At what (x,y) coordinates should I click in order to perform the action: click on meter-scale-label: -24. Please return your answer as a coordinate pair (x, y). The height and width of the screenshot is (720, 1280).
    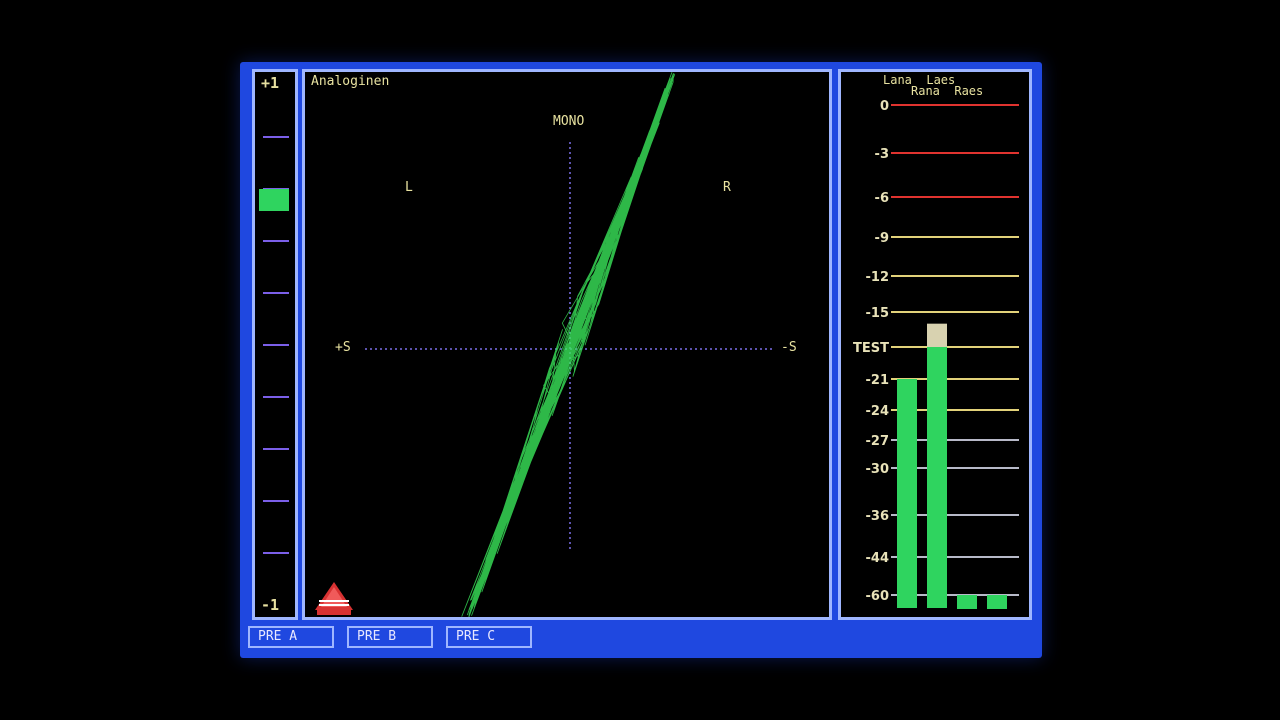
    Looking at the image, I should click on (878, 411).